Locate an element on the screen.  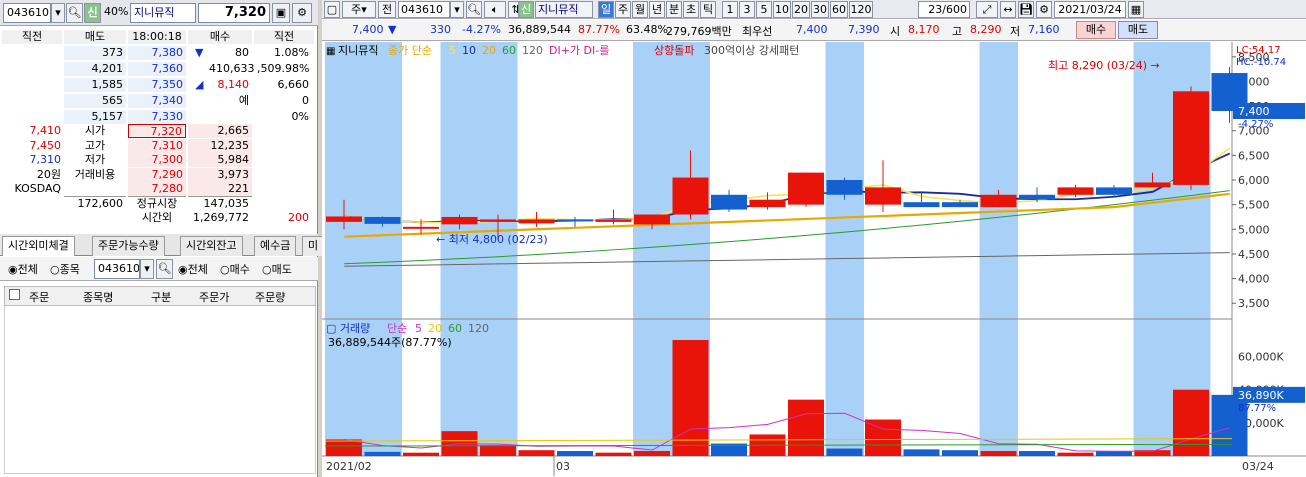
ask-info-mark: ▼ is located at coordinates (199, 52).